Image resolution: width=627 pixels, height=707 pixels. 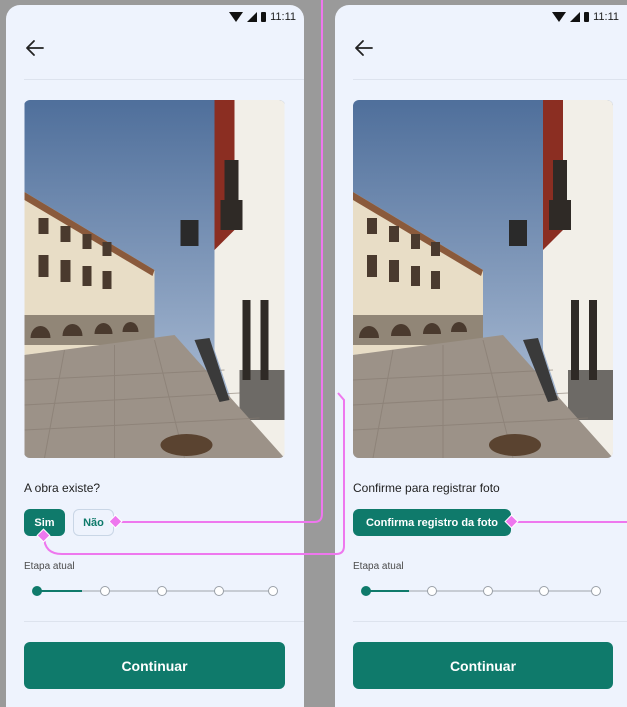 What do you see at coordinates (93, 522) in the screenshot?
I see `no-button: Não` at bounding box center [93, 522].